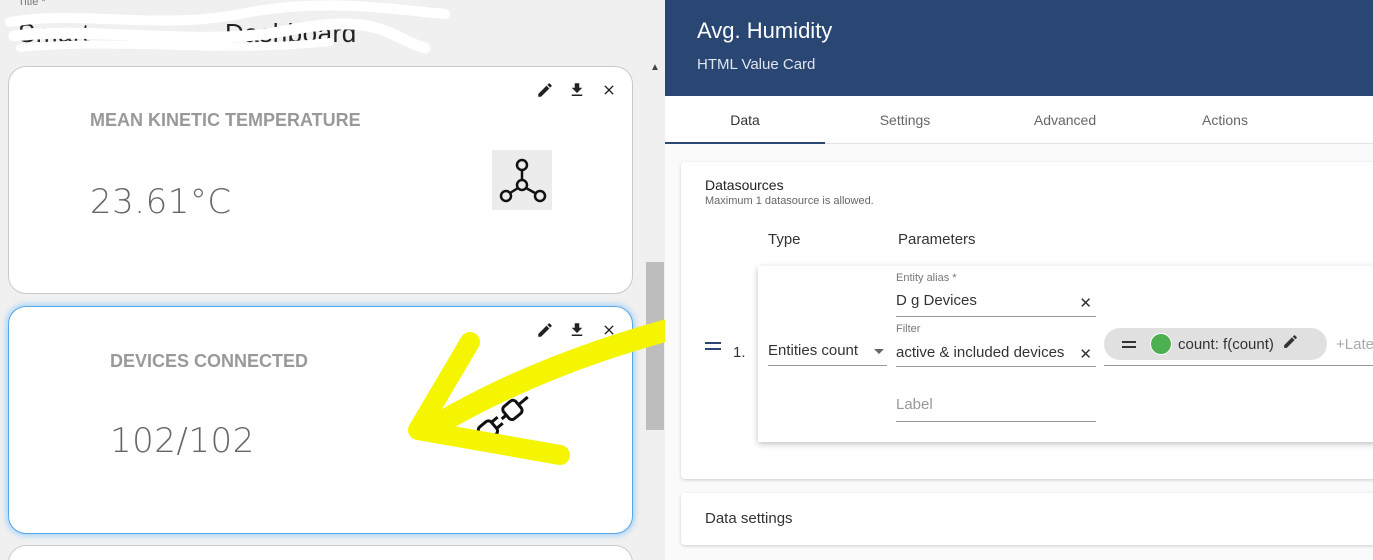 The image size is (1373, 560). What do you see at coordinates (745, 120) in the screenshot?
I see `tab-data: Data` at bounding box center [745, 120].